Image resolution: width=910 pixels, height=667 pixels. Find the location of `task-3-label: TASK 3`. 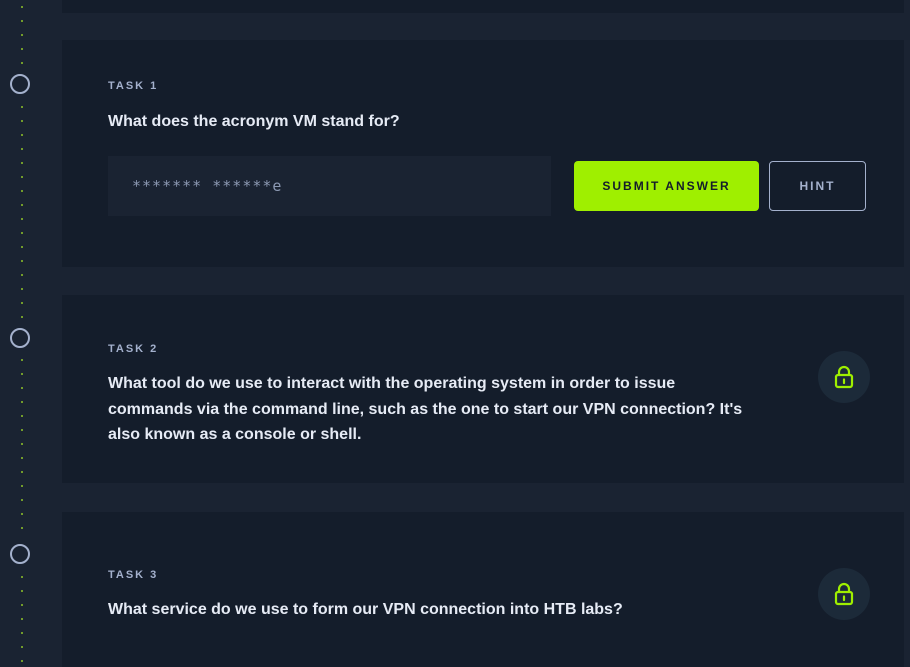

task-3-label: TASK 3 is located at coordinates (133, 575).